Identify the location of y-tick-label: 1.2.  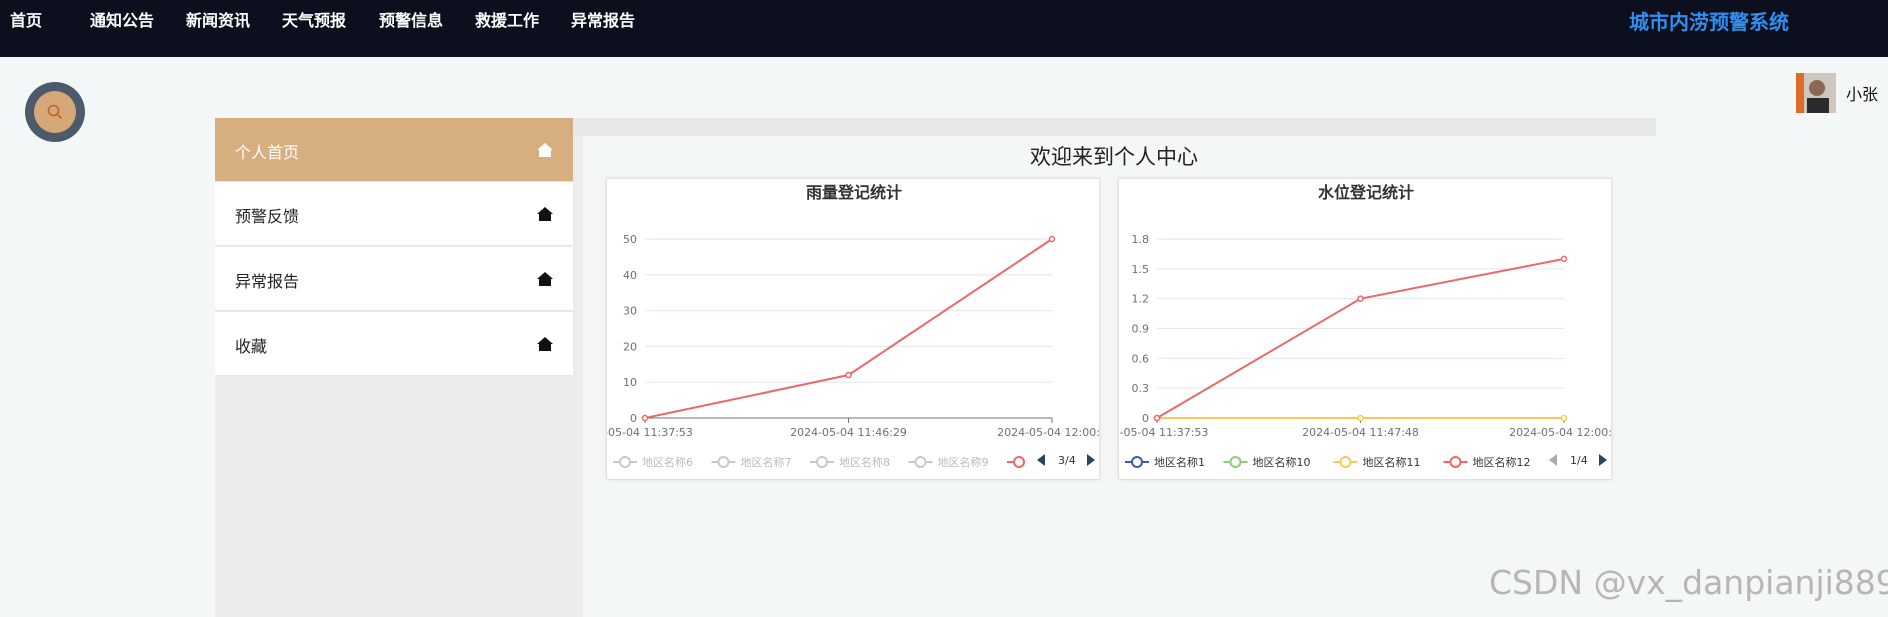
(1141, 299).